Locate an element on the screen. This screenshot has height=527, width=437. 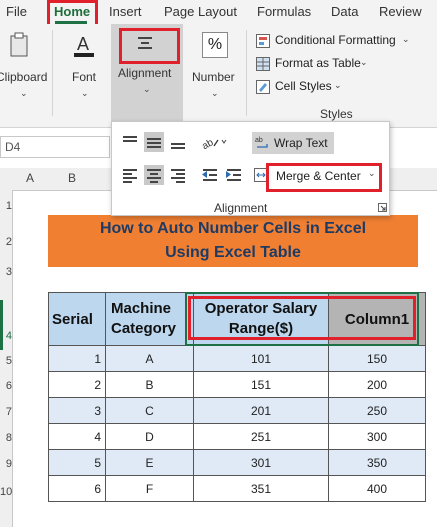
row-header-bar: 1 2 3 4 5 6 7 8 9 10 is located at coordinates (6, 358).